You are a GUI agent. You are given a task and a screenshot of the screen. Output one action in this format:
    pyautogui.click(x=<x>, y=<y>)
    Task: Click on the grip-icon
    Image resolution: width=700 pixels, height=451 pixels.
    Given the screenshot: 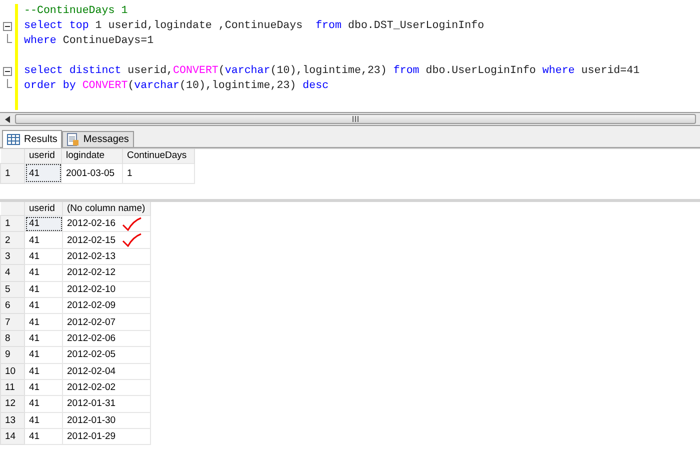 What is the action you would take?
    pyautogui.click(x=355, y=119)
    